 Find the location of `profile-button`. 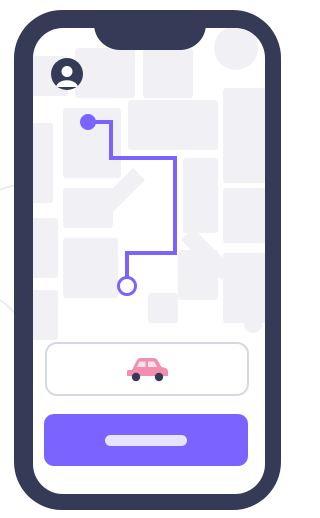

profile-button is located at coordinates (67, 74).